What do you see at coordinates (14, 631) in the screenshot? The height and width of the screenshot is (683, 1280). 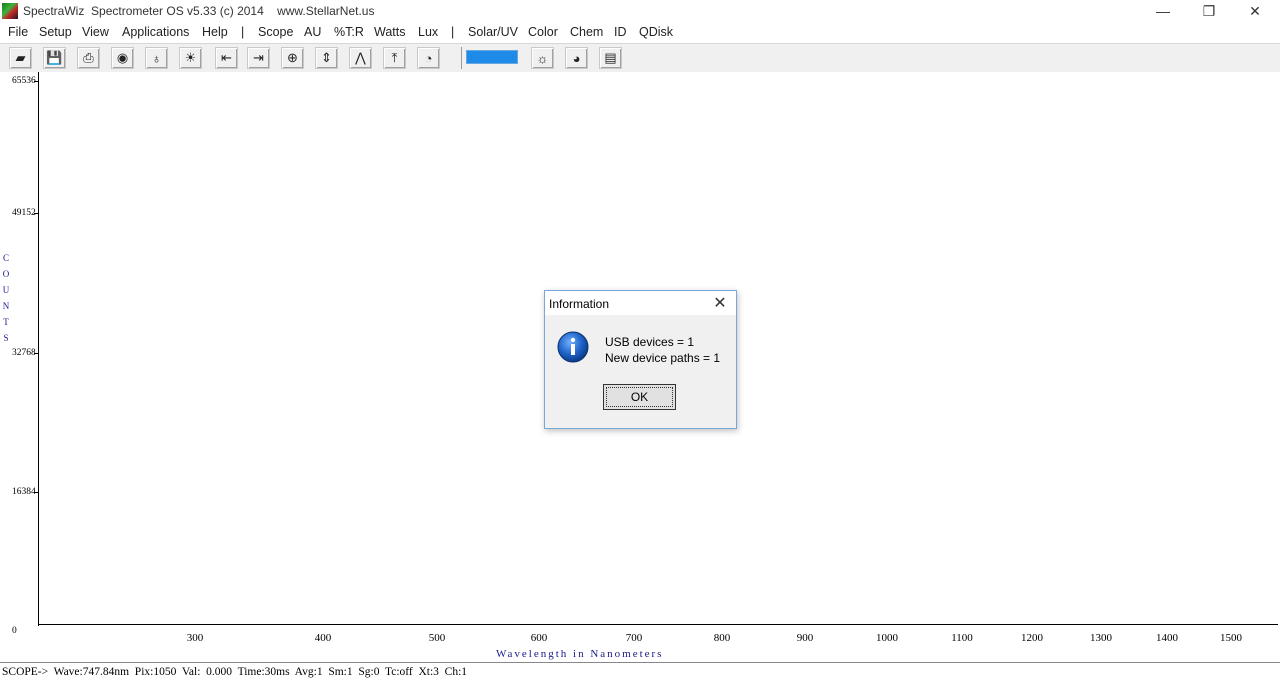 I see `y-tick-label: 0` at bounding box center [14, 631].